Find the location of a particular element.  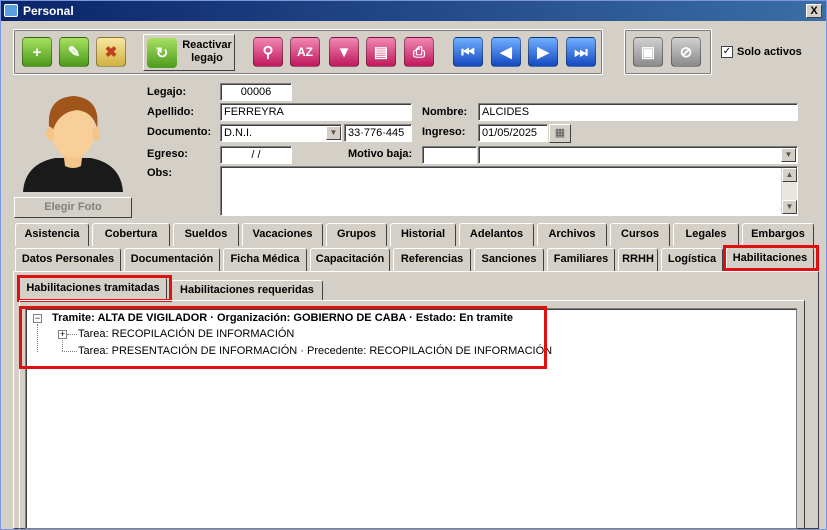

first-record-icon: ⏮ is located at coordinates (468, 52).